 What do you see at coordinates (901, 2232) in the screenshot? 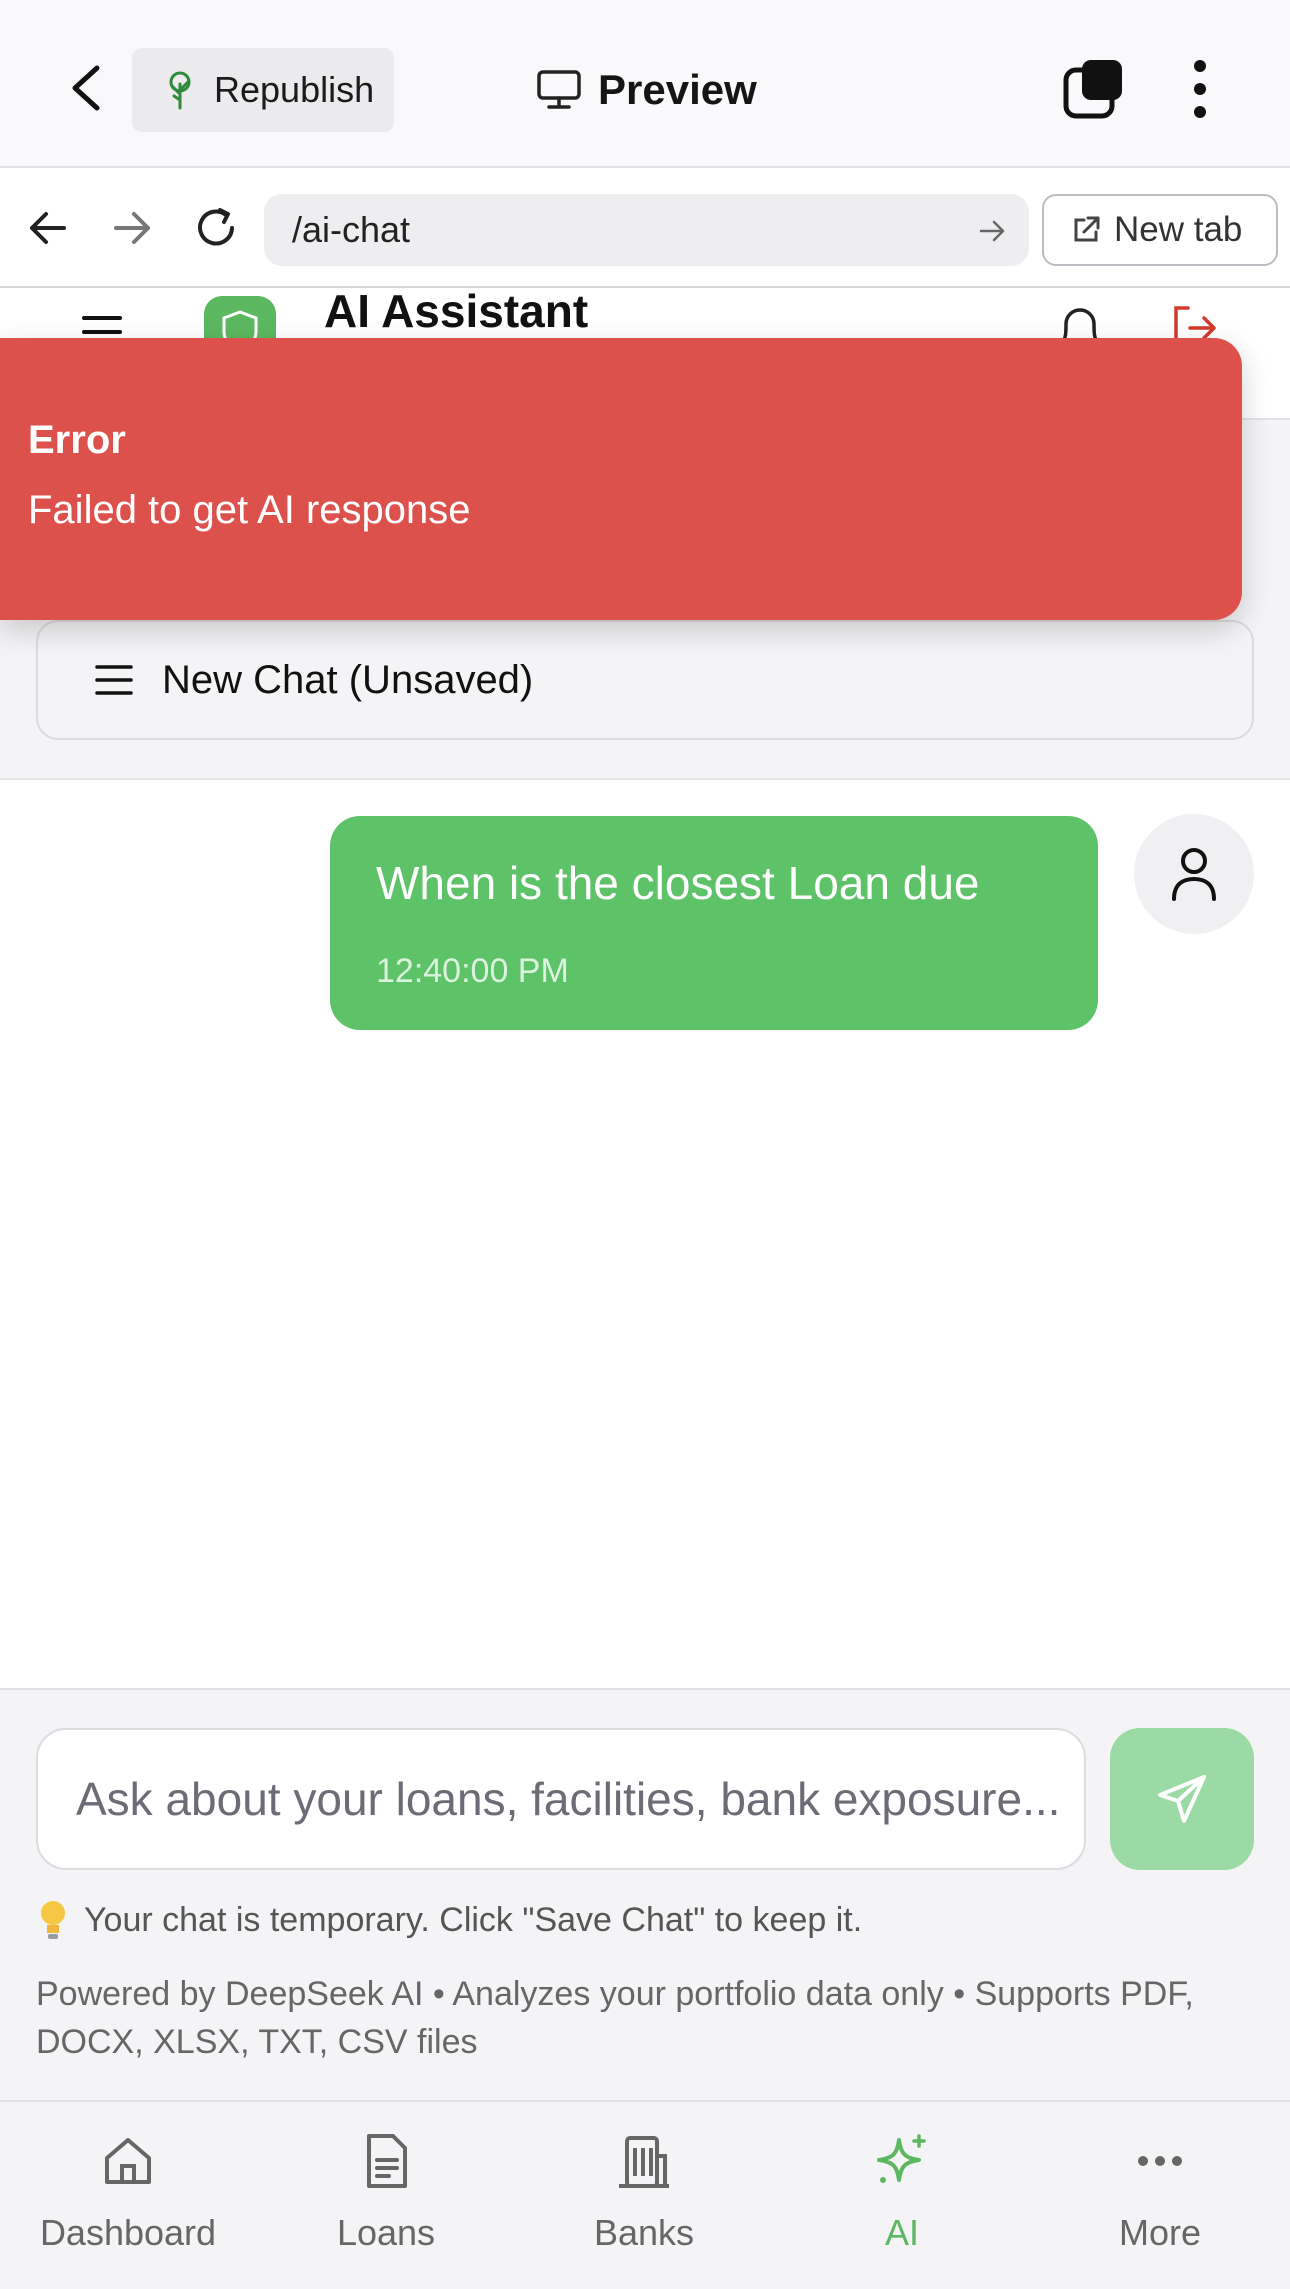
I see `nav-label: AI` at bounding box center [901, 2232].